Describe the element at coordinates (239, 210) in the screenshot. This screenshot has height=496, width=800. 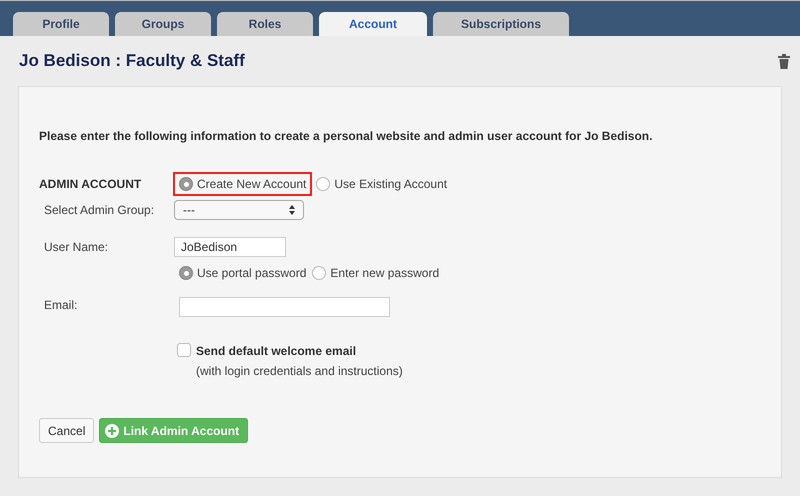
I see `admin-group-select: ---` at that location.